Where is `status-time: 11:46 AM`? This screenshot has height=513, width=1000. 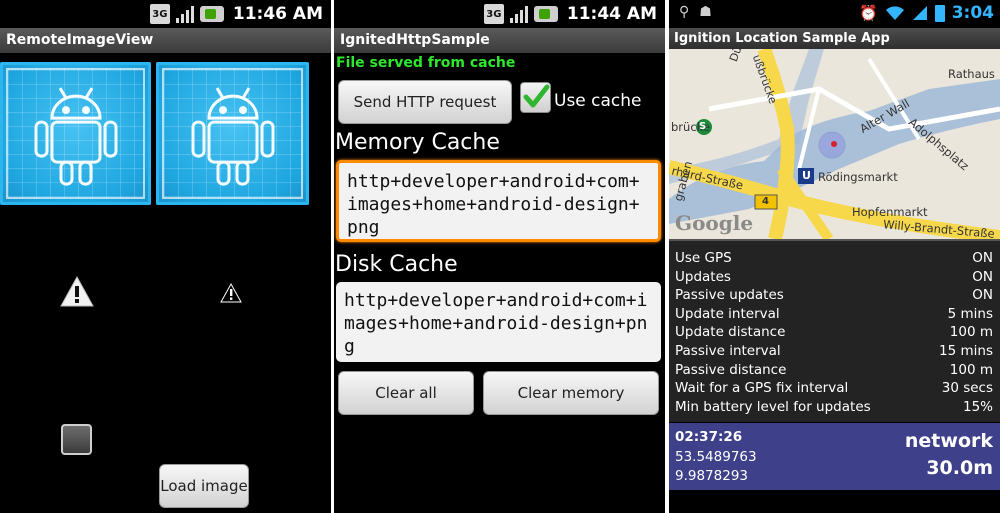
status-time: 11:46 AM is located at coordinates (277, 14).